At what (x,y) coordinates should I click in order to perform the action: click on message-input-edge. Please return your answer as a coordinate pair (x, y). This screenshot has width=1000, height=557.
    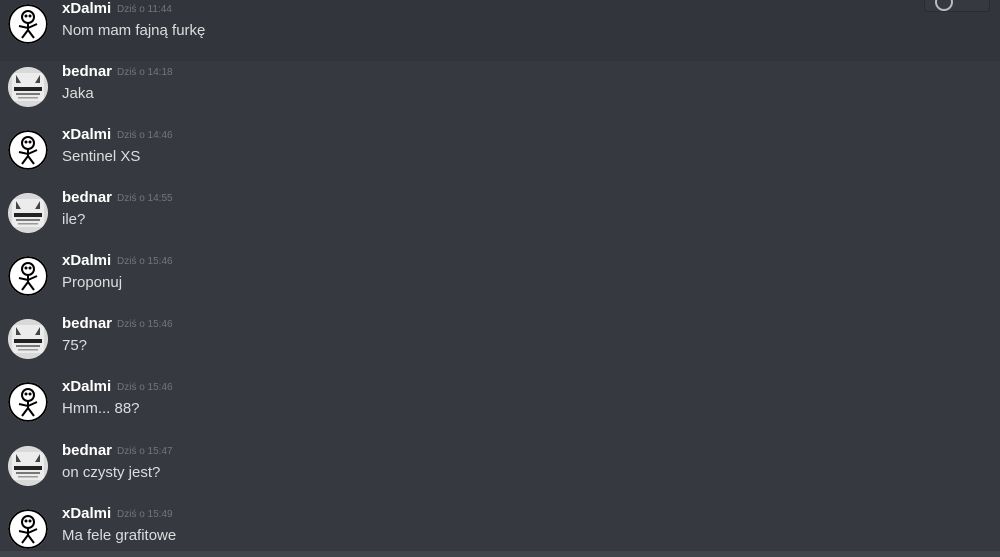
    Looking at the image, I should click on (500, 554).